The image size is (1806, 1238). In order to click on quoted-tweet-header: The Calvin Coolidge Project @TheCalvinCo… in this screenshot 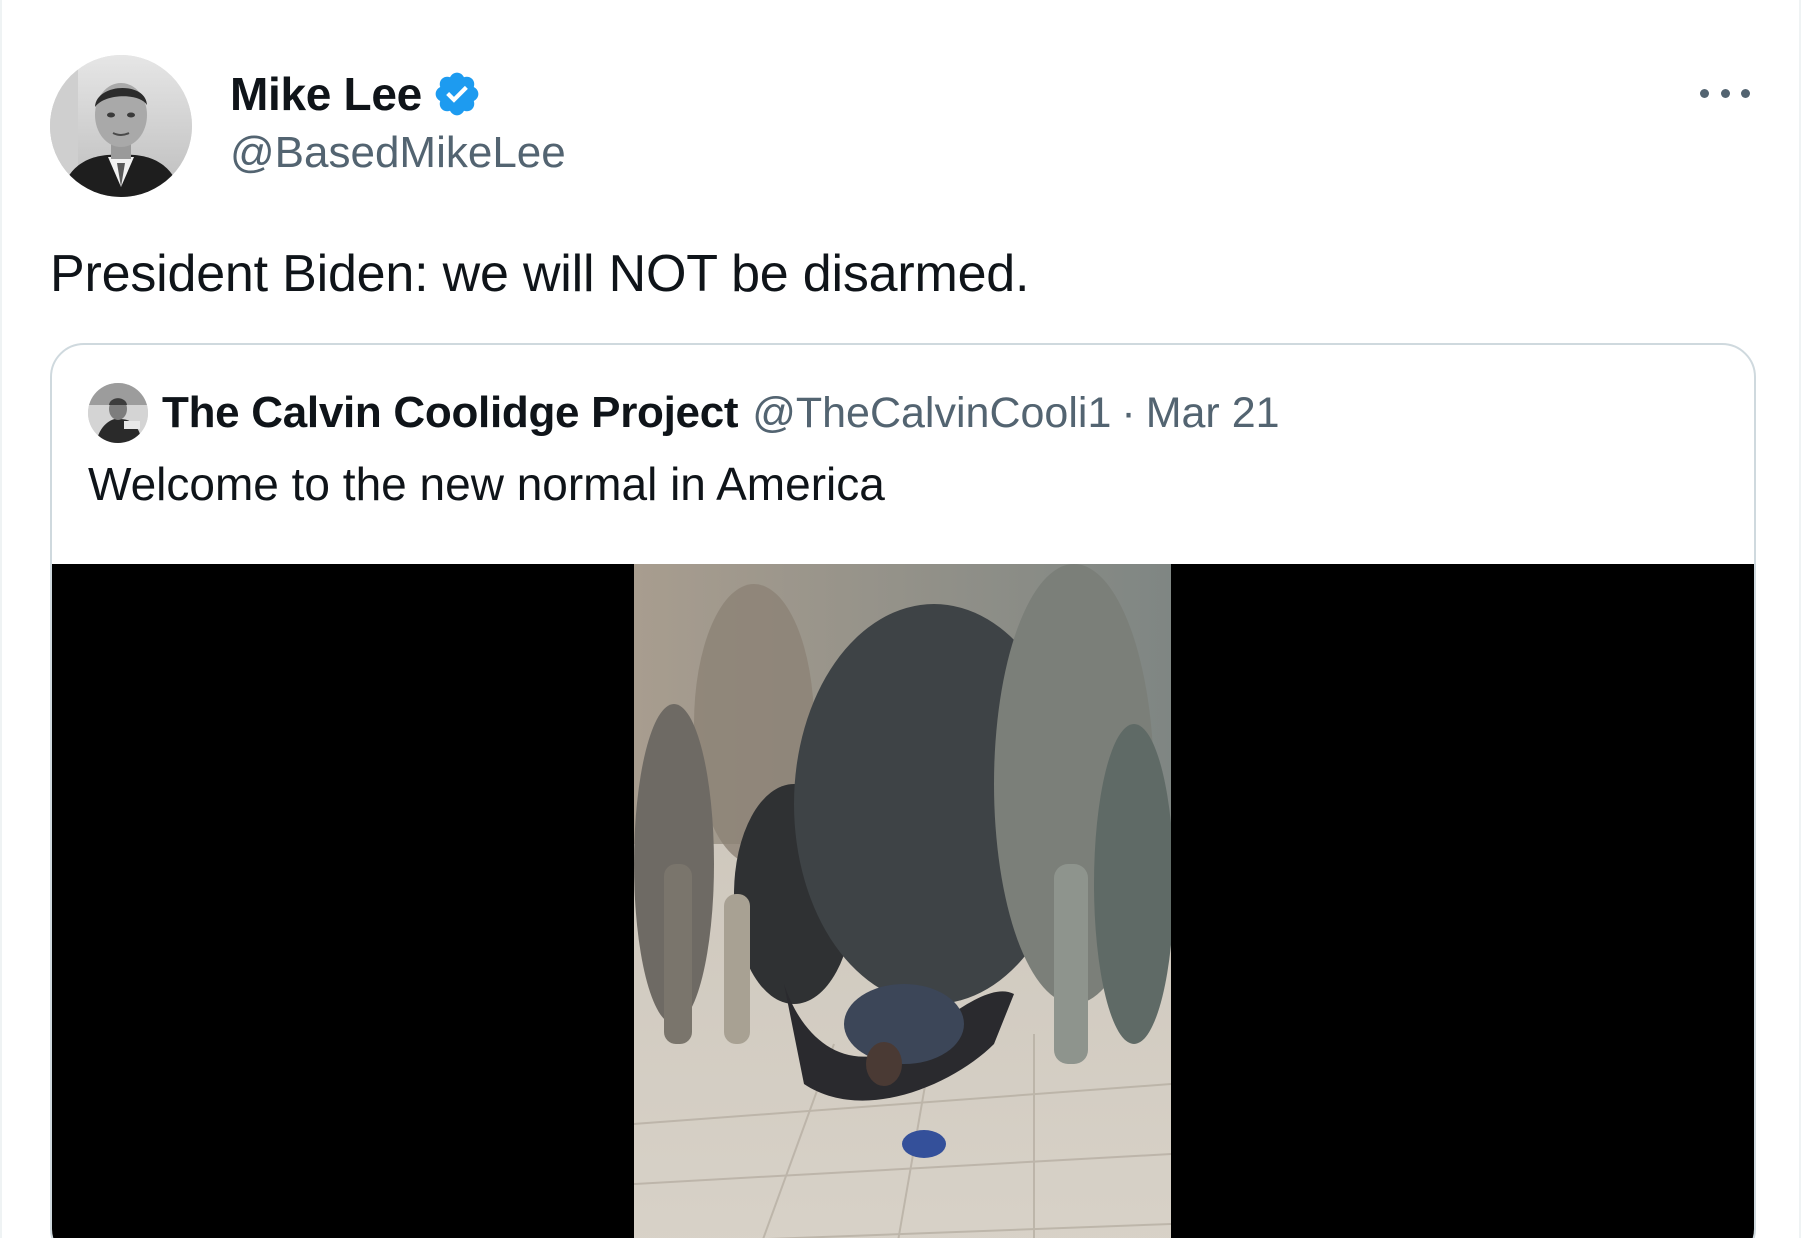, I will do `click(684, 413)`.